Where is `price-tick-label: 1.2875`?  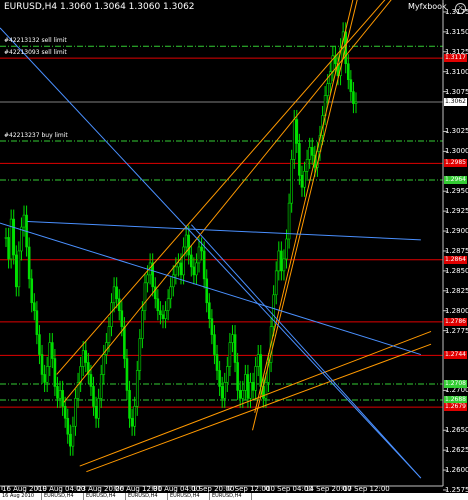
price-tick-label: 1.2875 is located at coordinates (456, 250).